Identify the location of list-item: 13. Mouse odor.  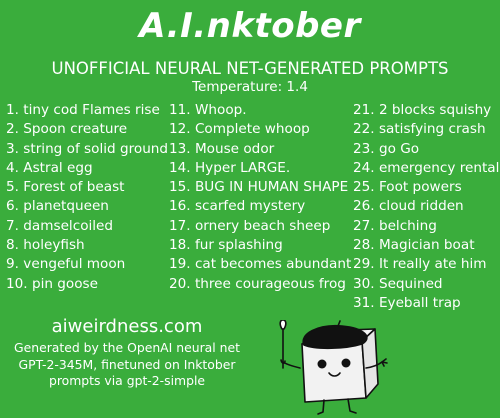
(222, 148).